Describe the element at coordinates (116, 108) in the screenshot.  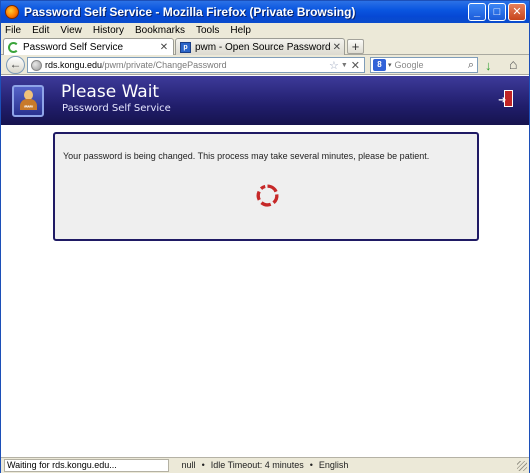
I see `page-subtitle: Password Self Service` at that location.